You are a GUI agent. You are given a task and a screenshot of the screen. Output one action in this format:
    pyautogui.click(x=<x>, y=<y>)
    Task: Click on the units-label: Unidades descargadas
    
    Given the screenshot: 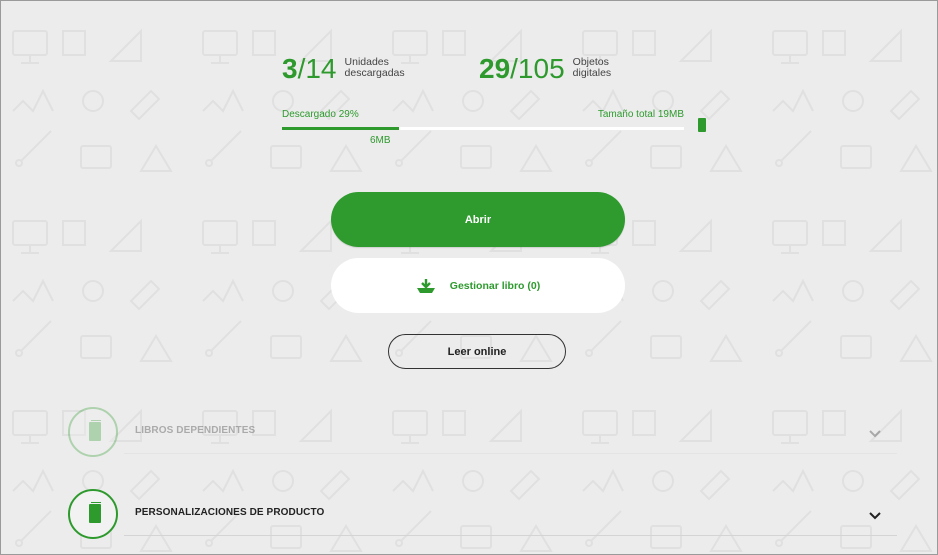 What is the action you would take?
    pyautogui.click(x=374, y=67)
    